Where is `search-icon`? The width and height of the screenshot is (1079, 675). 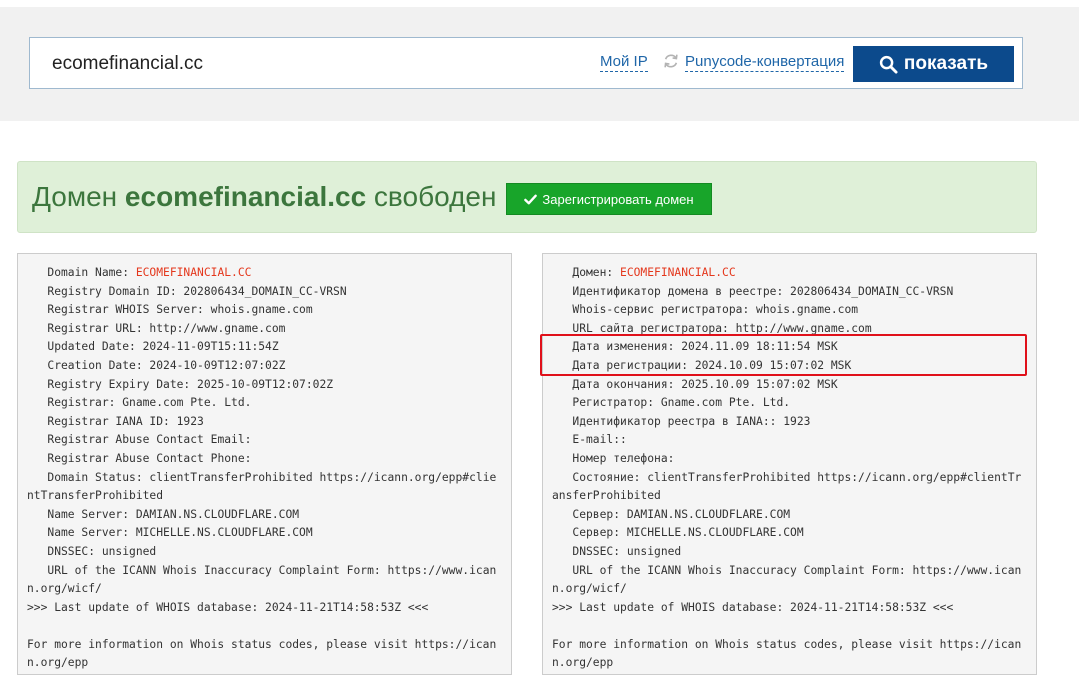 search-icon is located at coordinates (888, 64).